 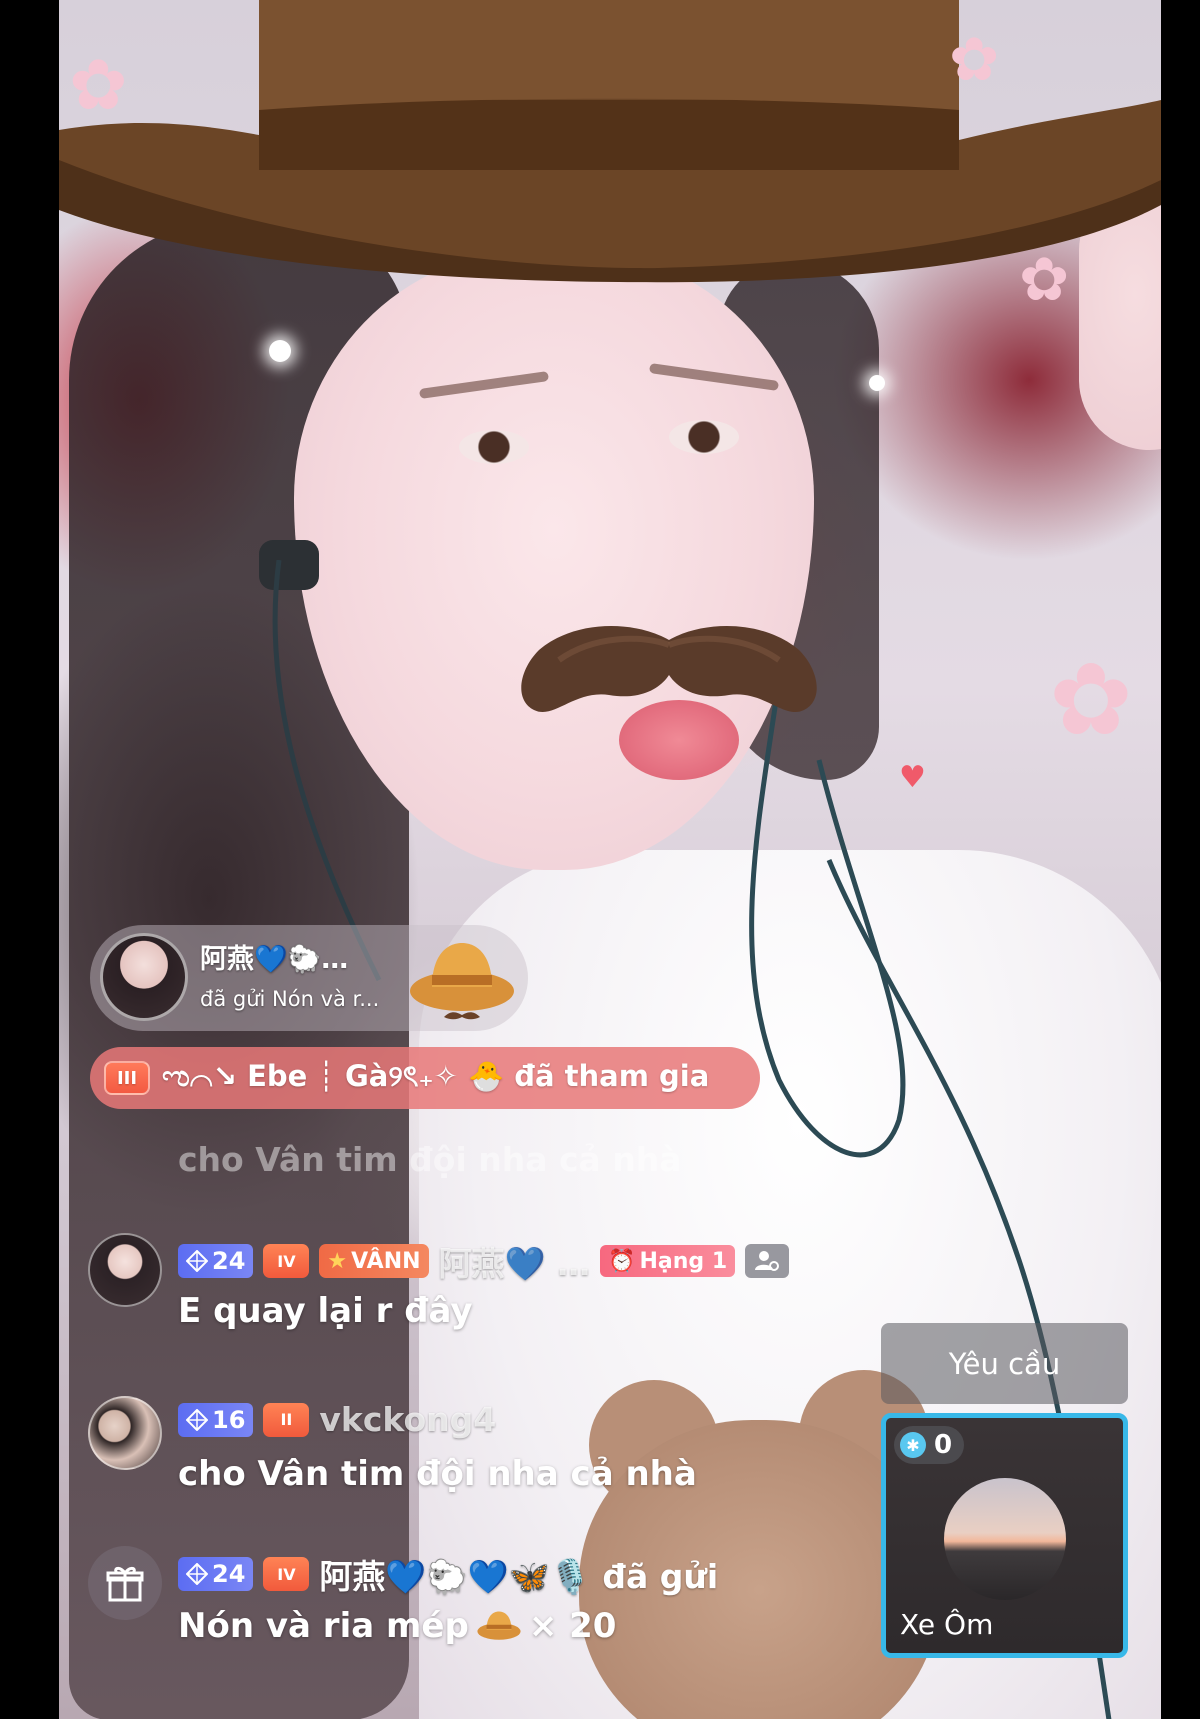 What do you see at coordinates (216, 1419) in the screenshot?
I see `user-level-badge: 16` at bounding box center [216, 1419].